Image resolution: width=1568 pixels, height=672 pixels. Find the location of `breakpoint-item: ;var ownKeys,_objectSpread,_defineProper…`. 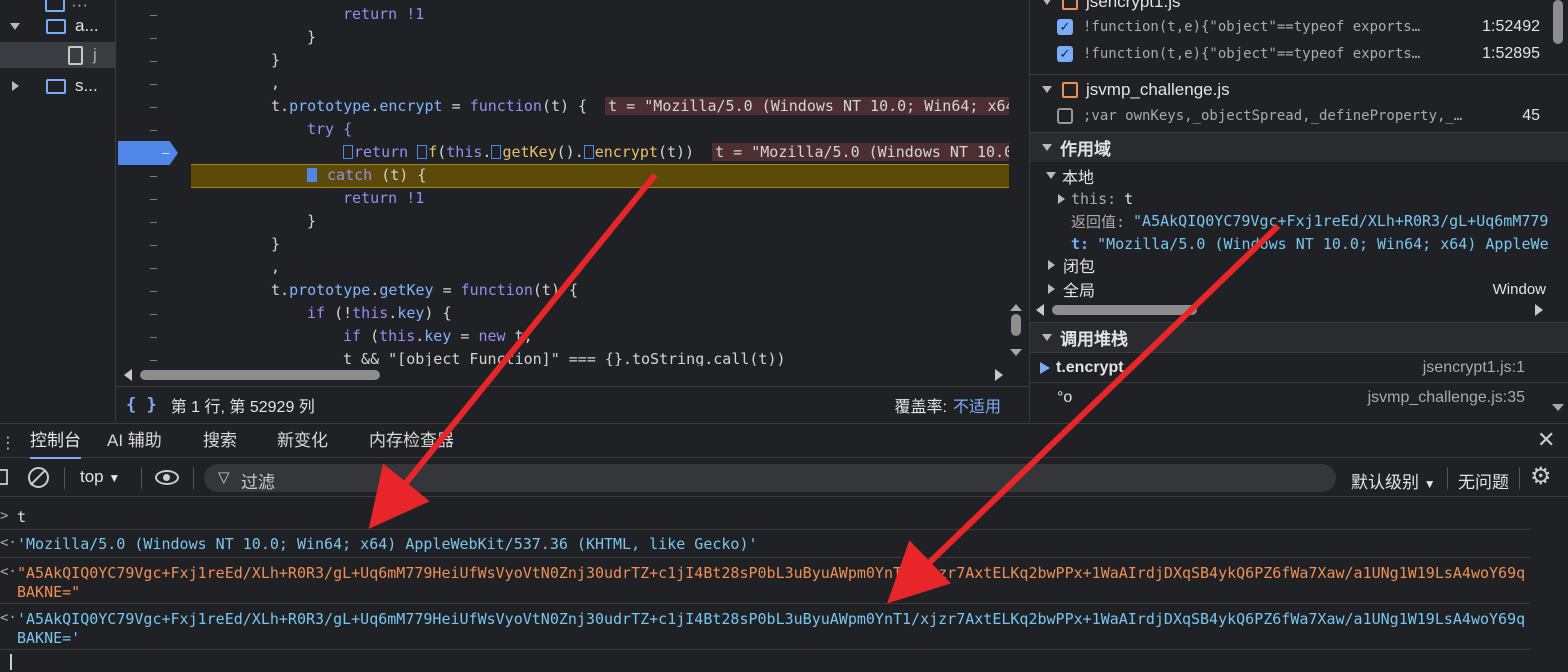

breakpoint-item: ;var ownKeys,_objectSpread,_defineProper… is located at coordinates (1299, 115).